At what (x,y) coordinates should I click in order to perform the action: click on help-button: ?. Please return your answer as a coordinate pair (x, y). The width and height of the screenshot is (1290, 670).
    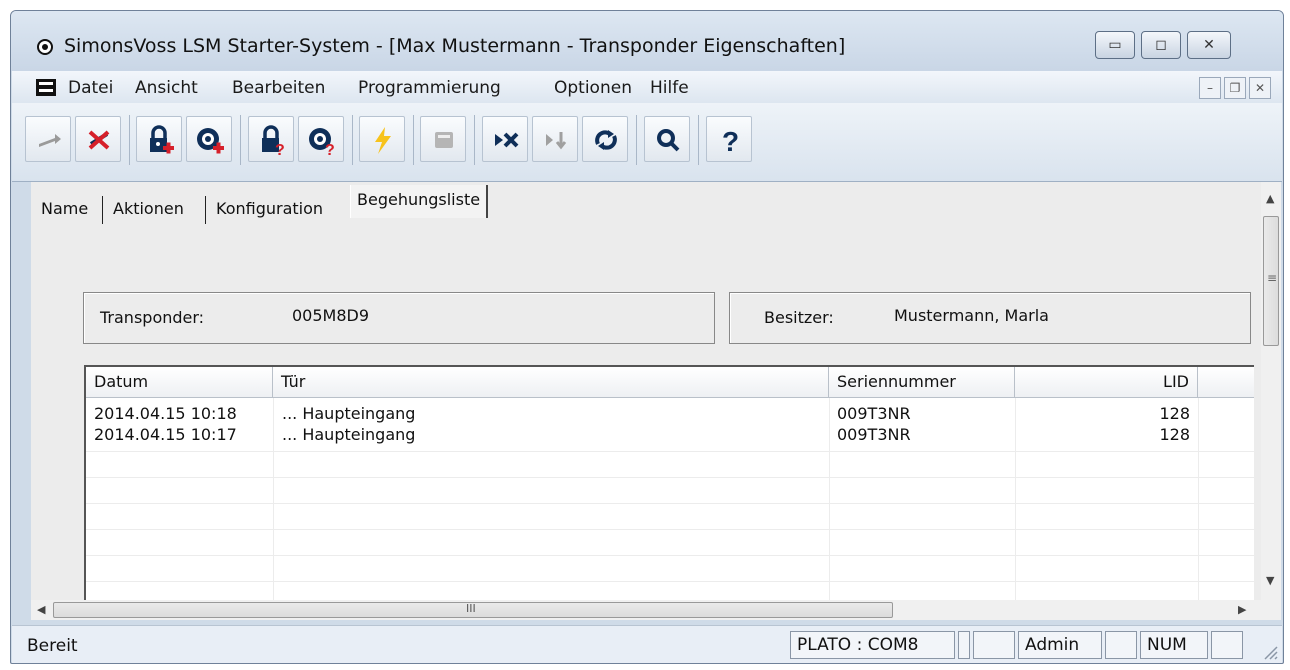
    Looking at the image, I should click on (729, 139).